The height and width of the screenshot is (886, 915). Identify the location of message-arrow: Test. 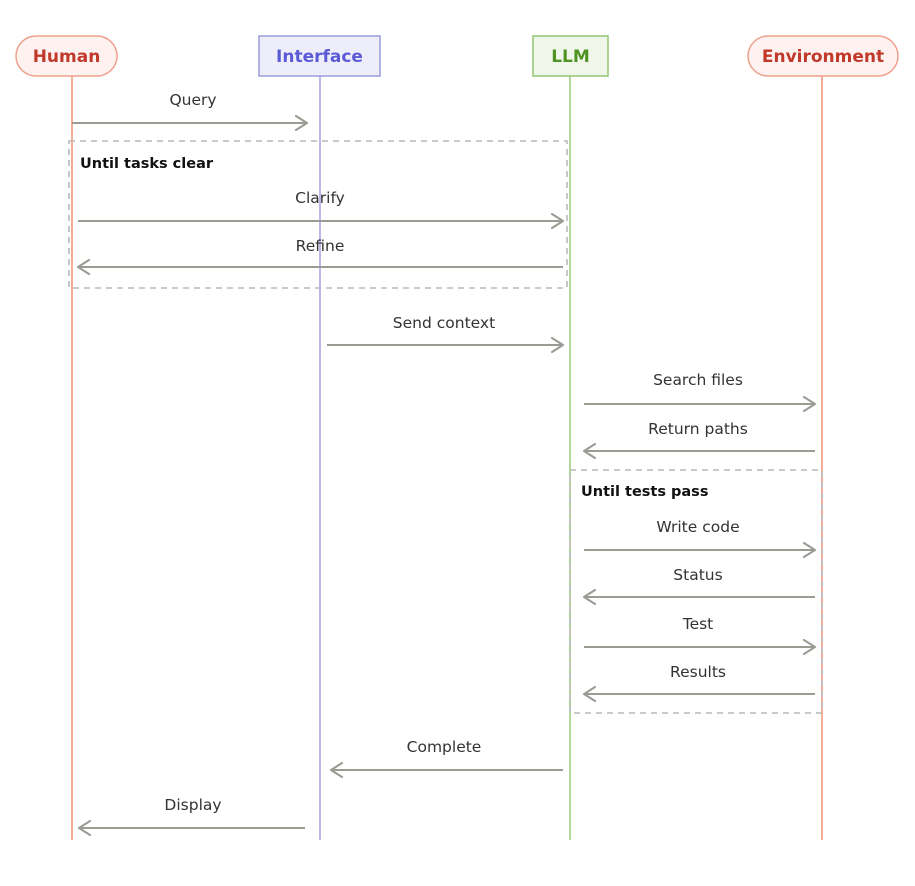
(700, 635).